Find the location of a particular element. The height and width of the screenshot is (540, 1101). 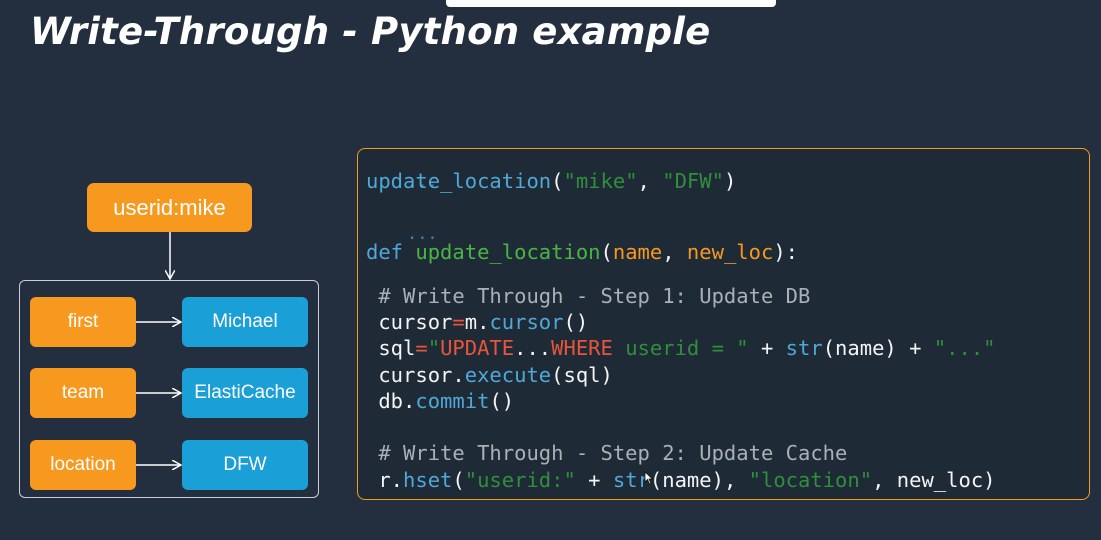

code-token: commit is located at coordinates (452, 401).